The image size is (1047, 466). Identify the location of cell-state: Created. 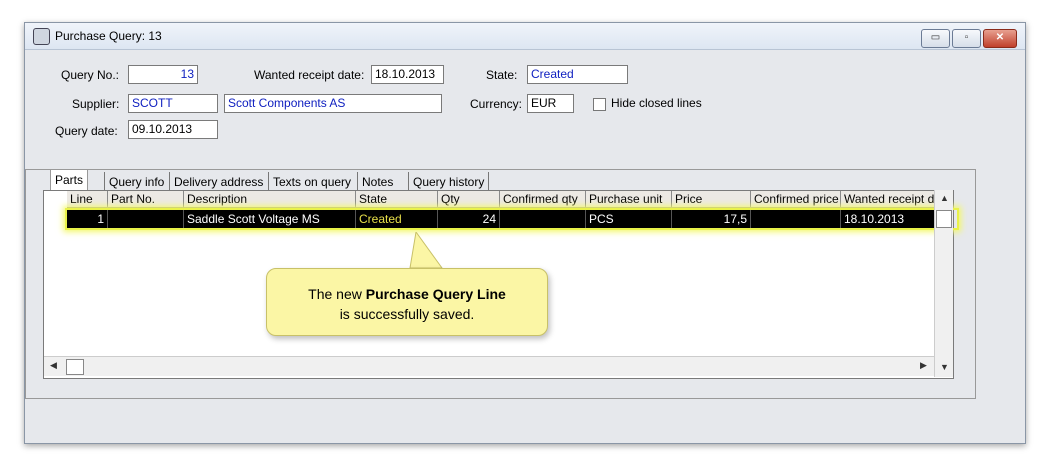
(397, 219).